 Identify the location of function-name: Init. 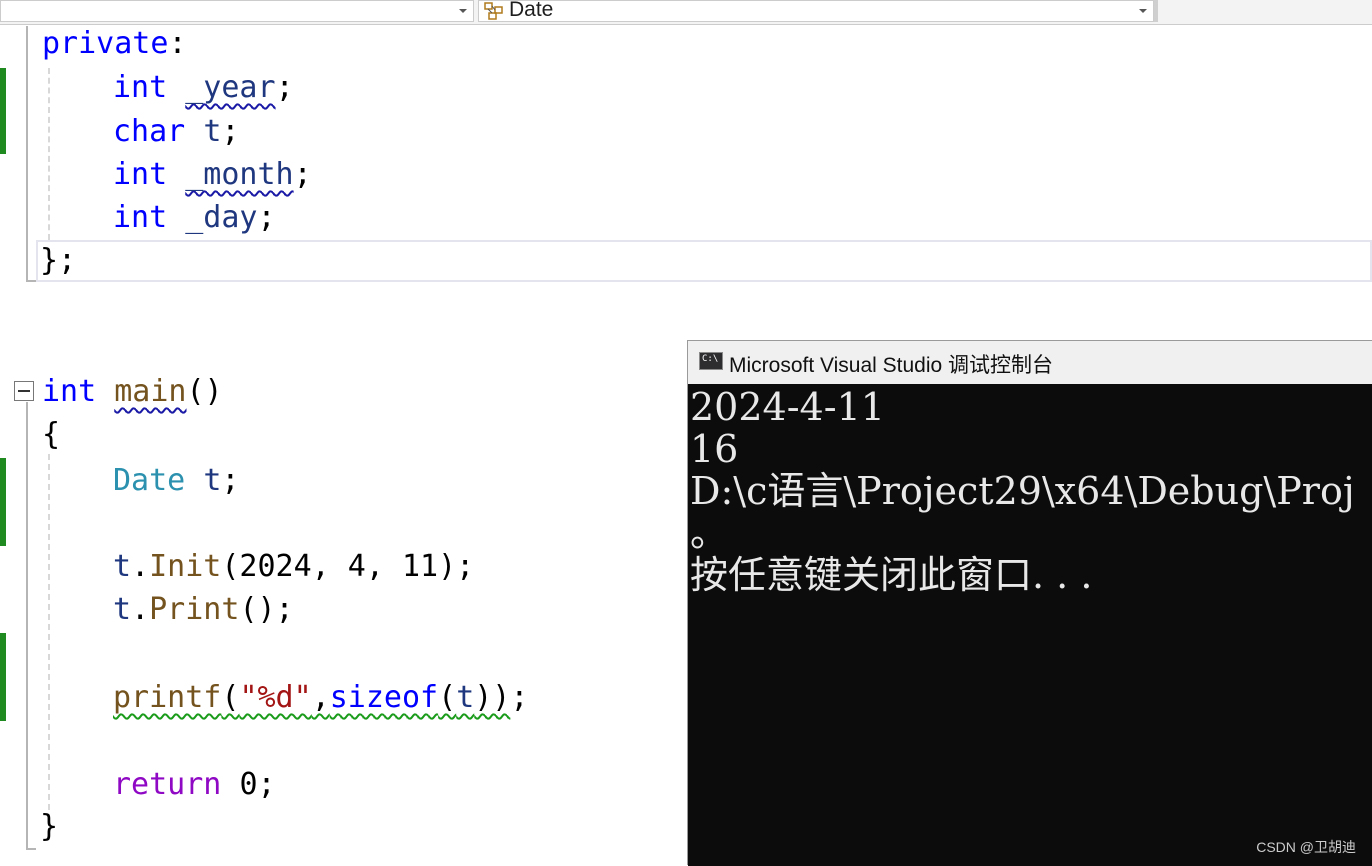
(185, 566).